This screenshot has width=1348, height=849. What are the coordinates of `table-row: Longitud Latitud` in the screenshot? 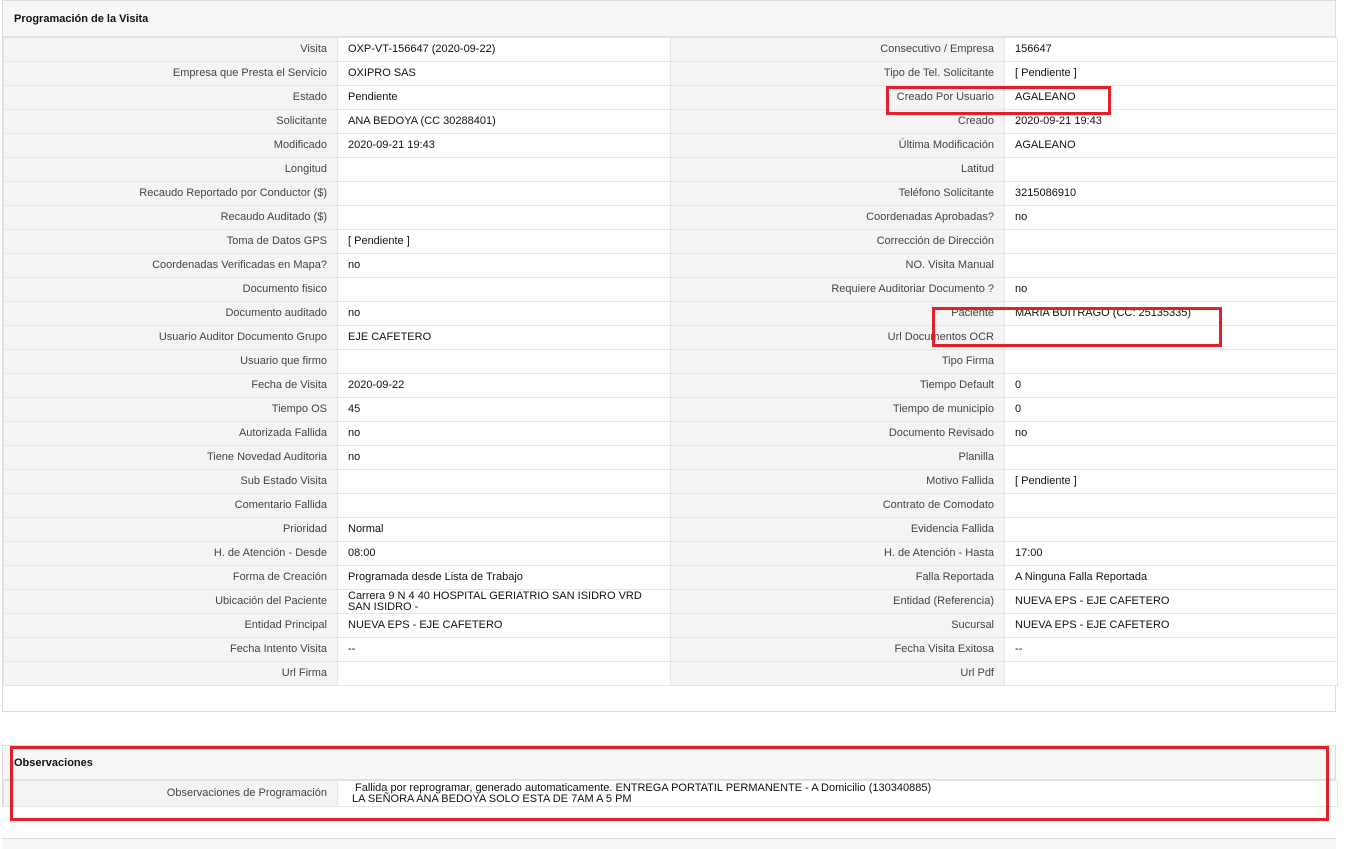 It's located at (670, 169).